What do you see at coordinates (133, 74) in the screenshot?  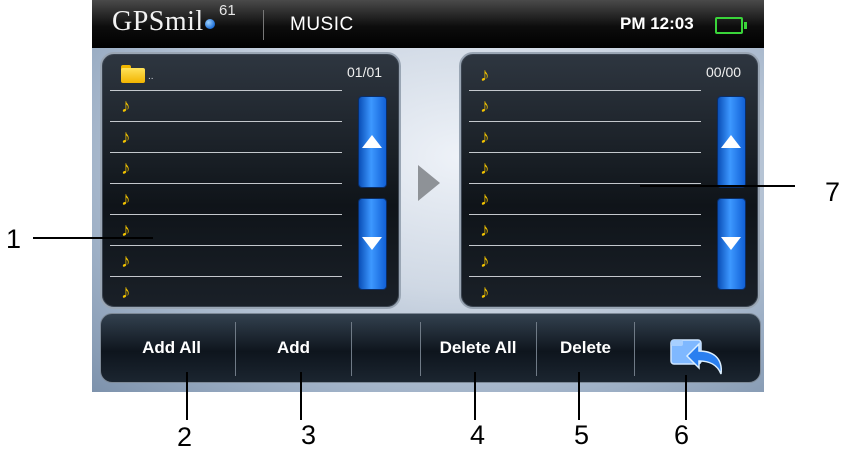 I see `folder-icon` at bounding box center [133, 74].